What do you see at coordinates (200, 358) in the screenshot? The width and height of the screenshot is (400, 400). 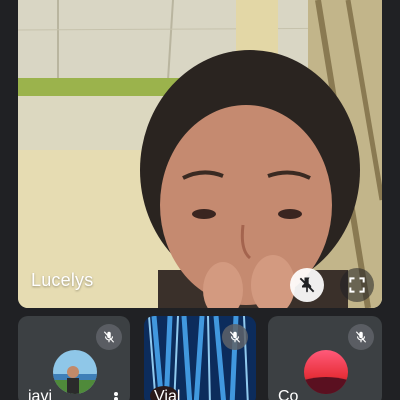 I see `participant-tile: Vial` at bounding box center [200, 358].